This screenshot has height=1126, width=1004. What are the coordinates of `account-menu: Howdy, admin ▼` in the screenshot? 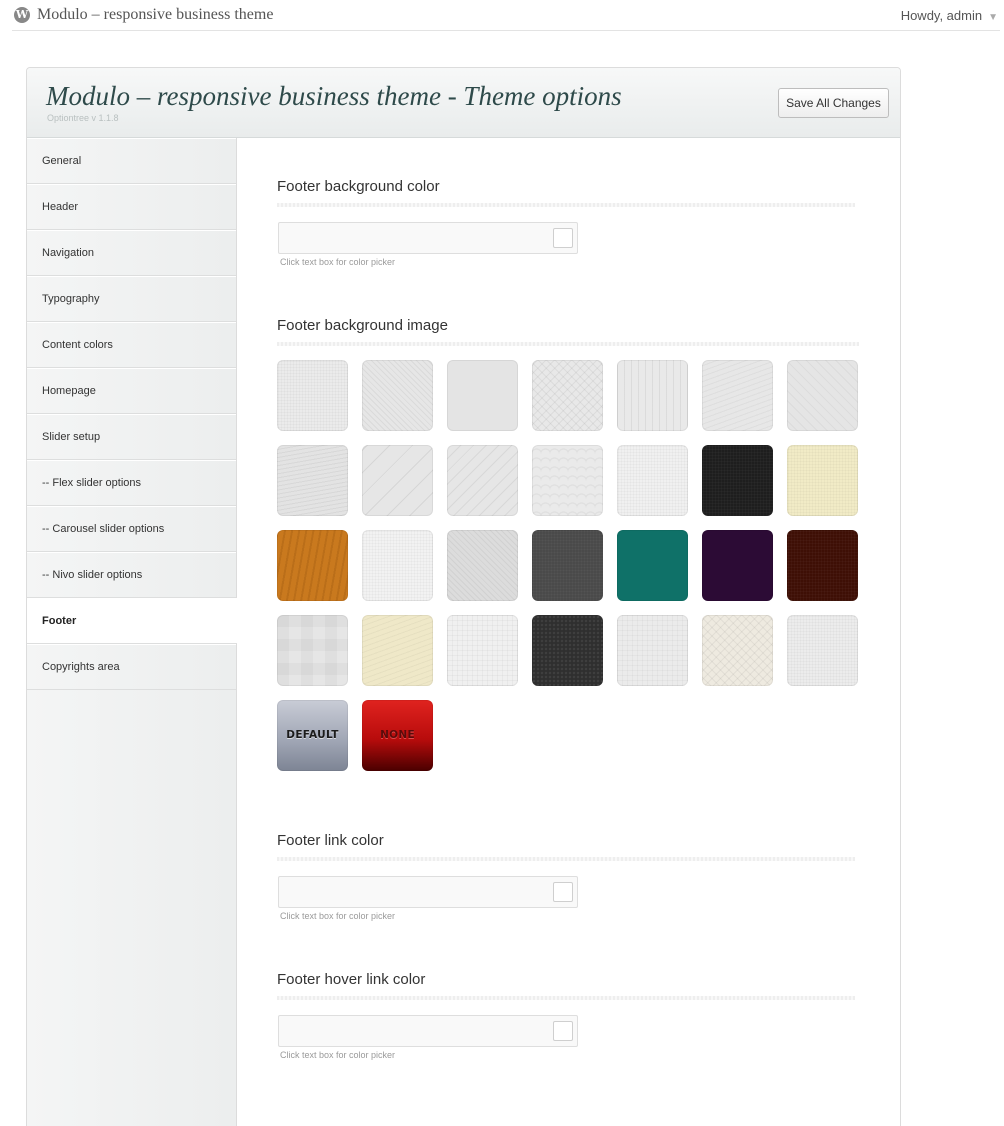 It's located at (949, 15).